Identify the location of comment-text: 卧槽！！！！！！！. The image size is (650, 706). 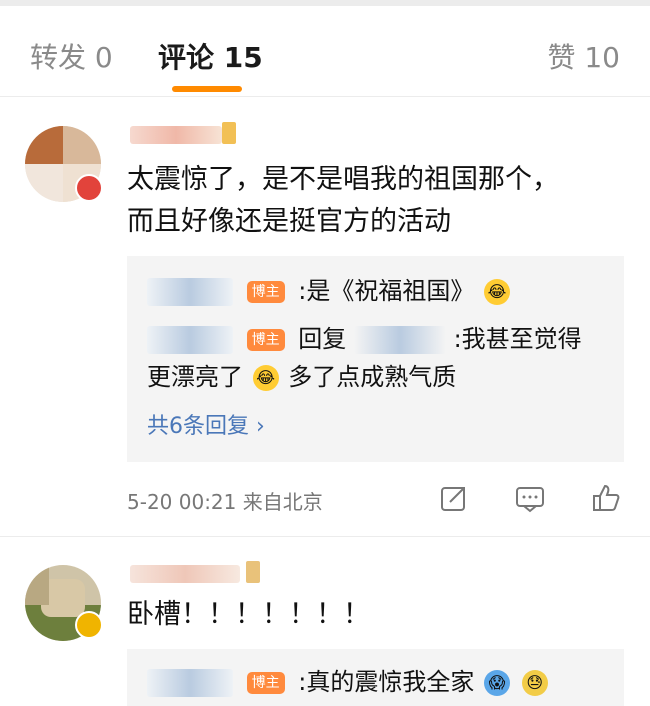
(248, 614).